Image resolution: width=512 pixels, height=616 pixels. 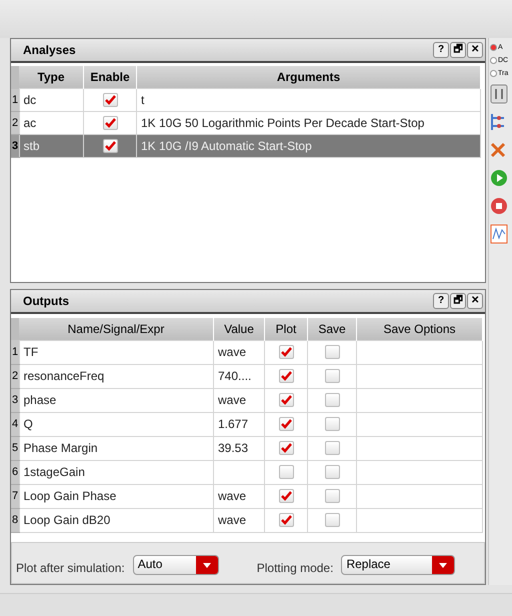 What do you see at coordinates (110, 77) in the screenshot?
I see `column-header: Enable` at bounding box center [110, 77].